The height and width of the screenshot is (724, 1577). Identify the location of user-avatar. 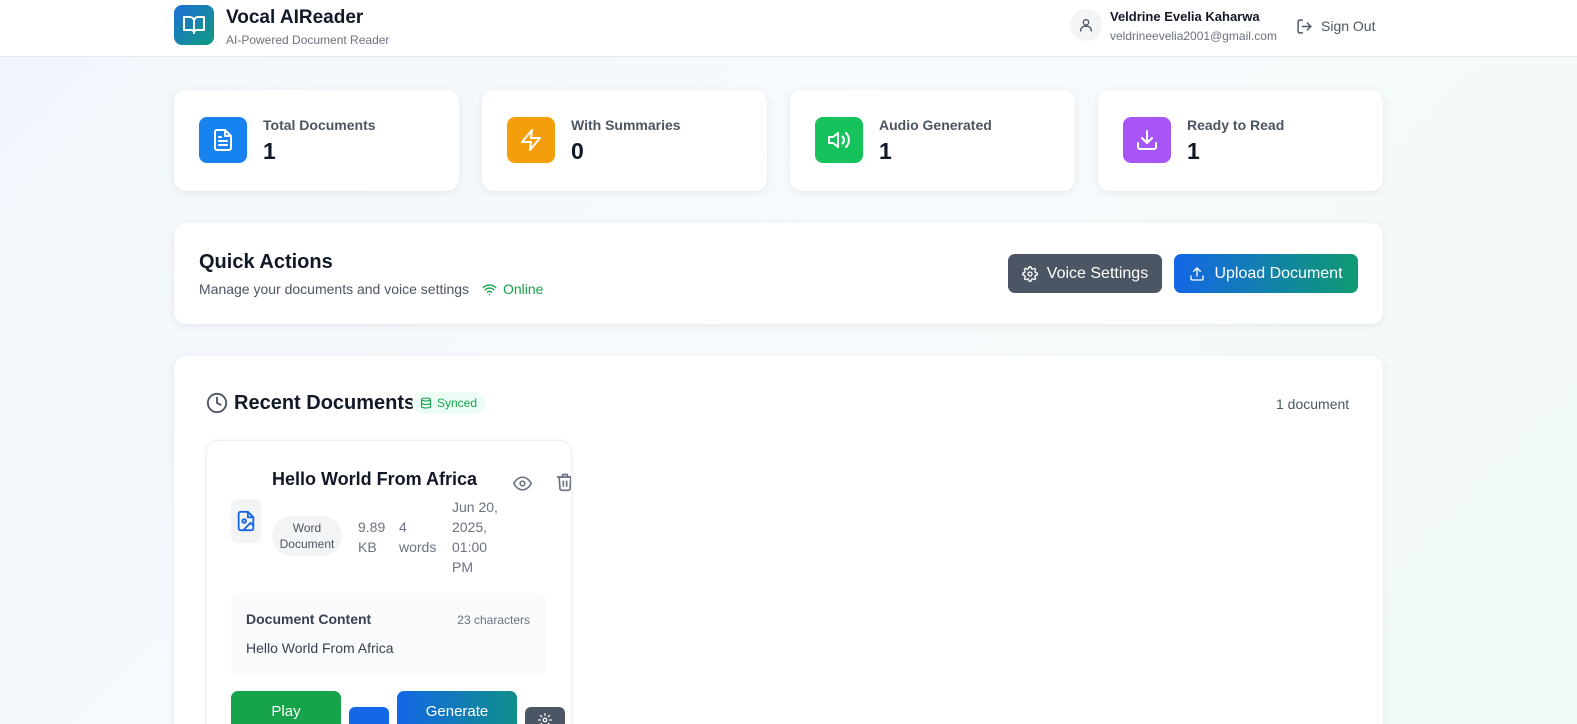
(1086, 25).